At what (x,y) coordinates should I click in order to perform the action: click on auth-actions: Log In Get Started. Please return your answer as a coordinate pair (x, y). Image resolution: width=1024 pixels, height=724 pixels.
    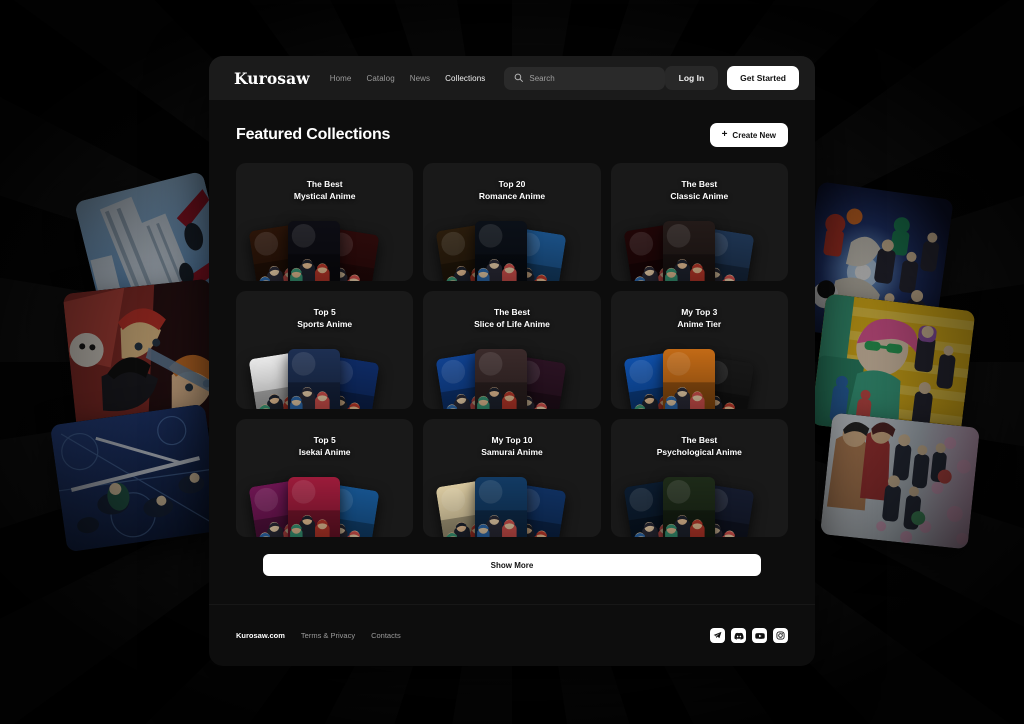
    Looking at the image, I should click on (731, 78).